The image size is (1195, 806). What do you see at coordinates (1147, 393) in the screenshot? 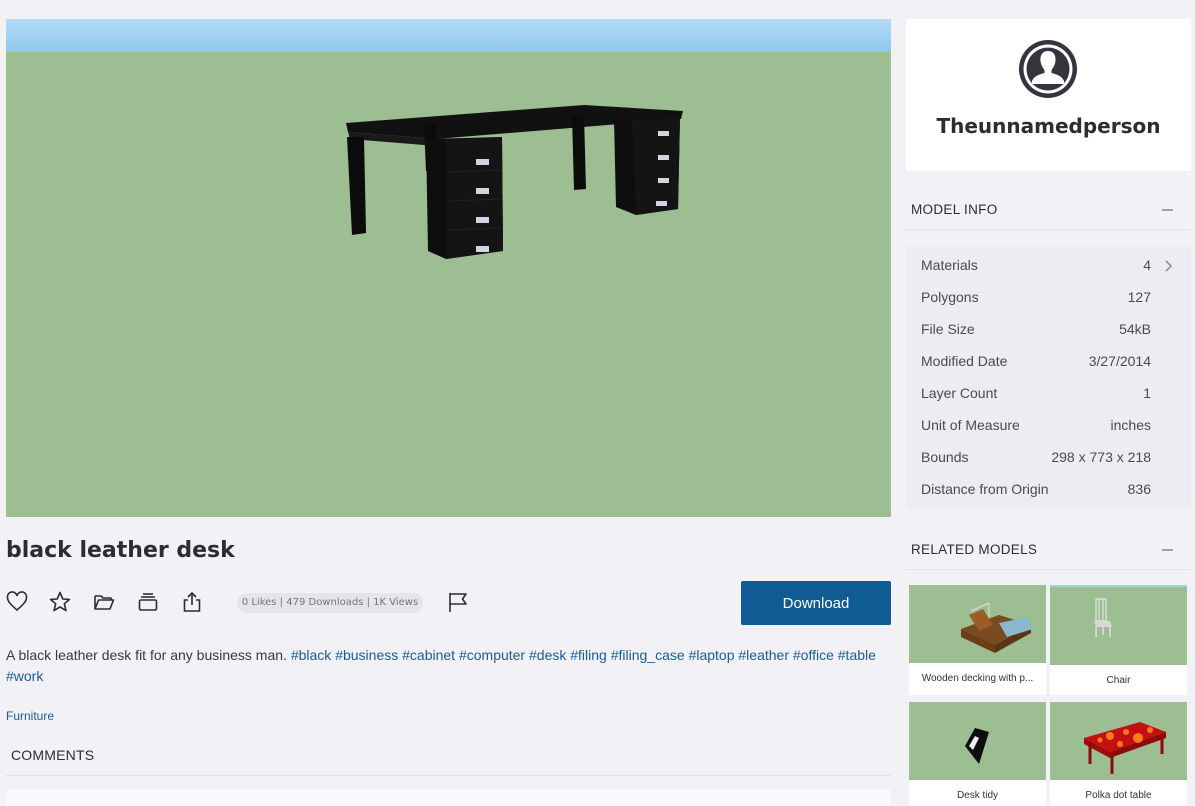
I see `info-value: 1` at bounding box center [1147, 393].